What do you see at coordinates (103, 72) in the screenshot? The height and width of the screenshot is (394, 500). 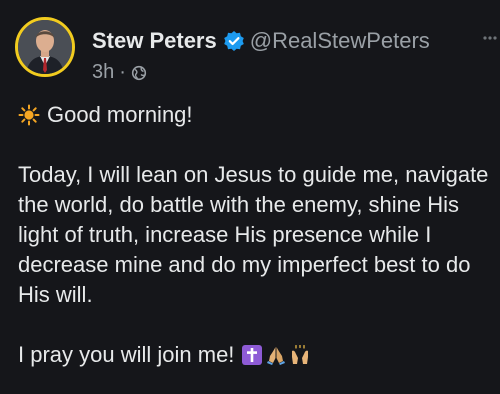 I see `timestamp: 3h` at bounding box center [103, 72].